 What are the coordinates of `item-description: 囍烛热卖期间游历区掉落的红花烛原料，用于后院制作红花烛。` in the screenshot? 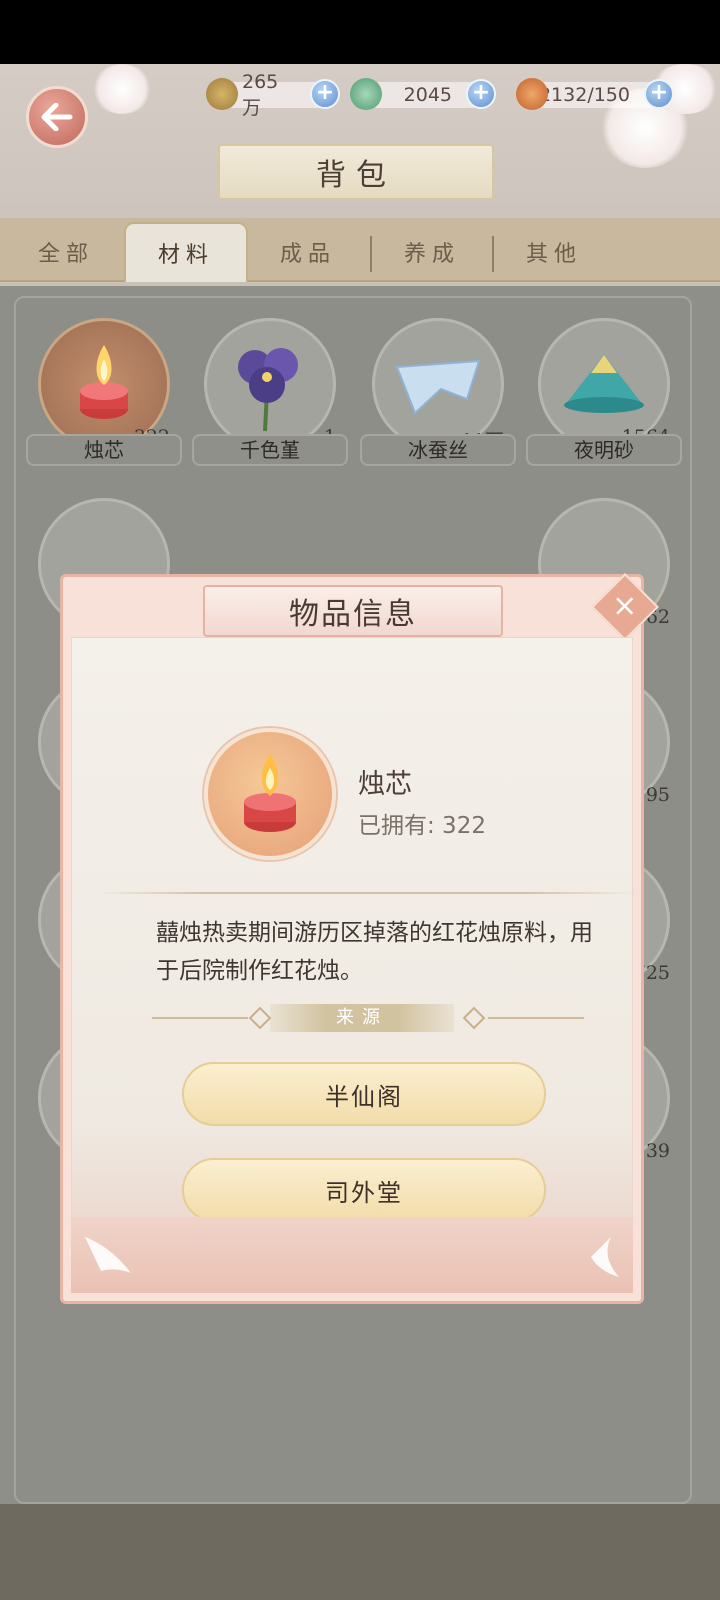 It's located at (374, 952).